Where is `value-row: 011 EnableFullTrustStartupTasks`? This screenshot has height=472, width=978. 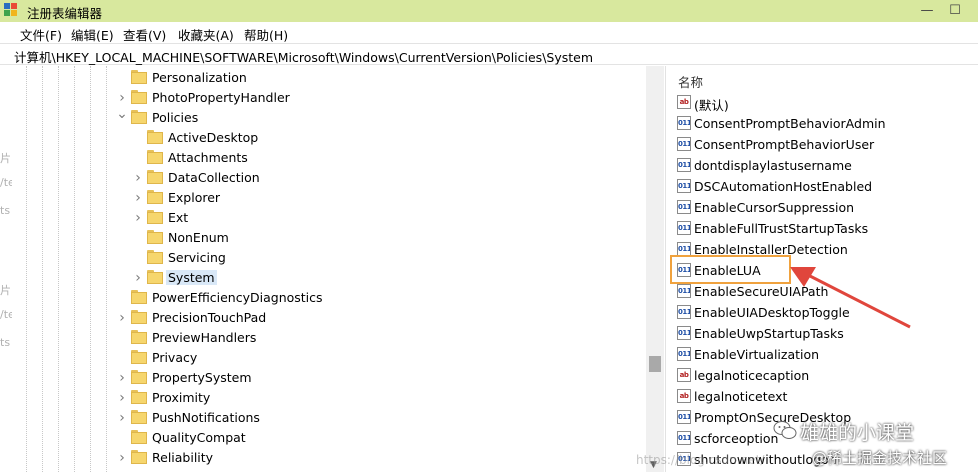
value-row: 011 EnableFullTrustStartupTasks is located at coordinates (827, 228).